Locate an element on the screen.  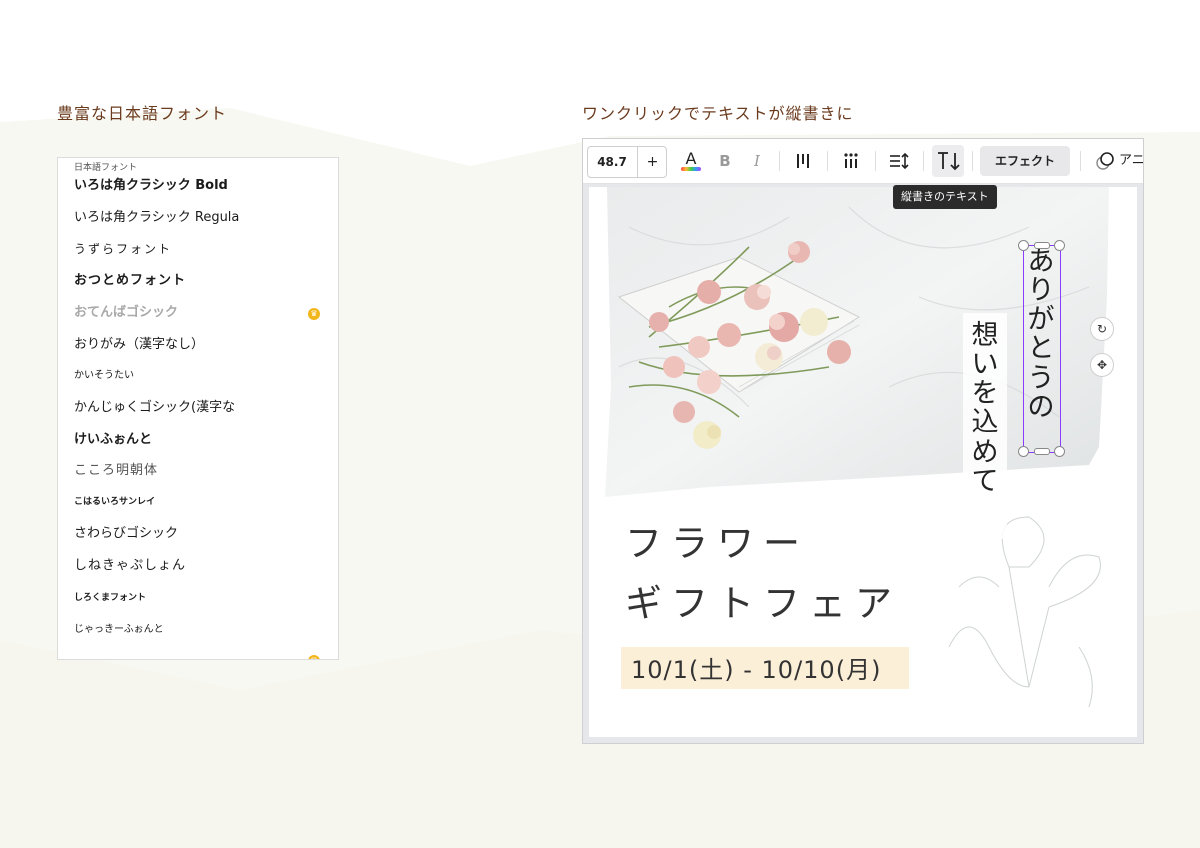
animate-label: アニ is located at coordinates (1131, 161).